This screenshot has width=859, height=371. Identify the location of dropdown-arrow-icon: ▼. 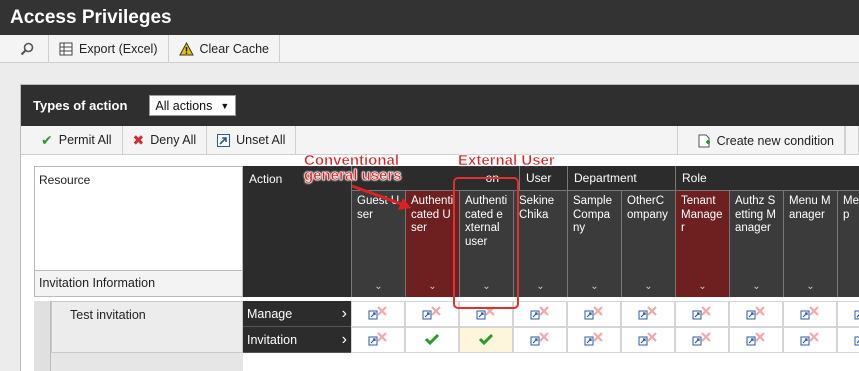
(225, 105).